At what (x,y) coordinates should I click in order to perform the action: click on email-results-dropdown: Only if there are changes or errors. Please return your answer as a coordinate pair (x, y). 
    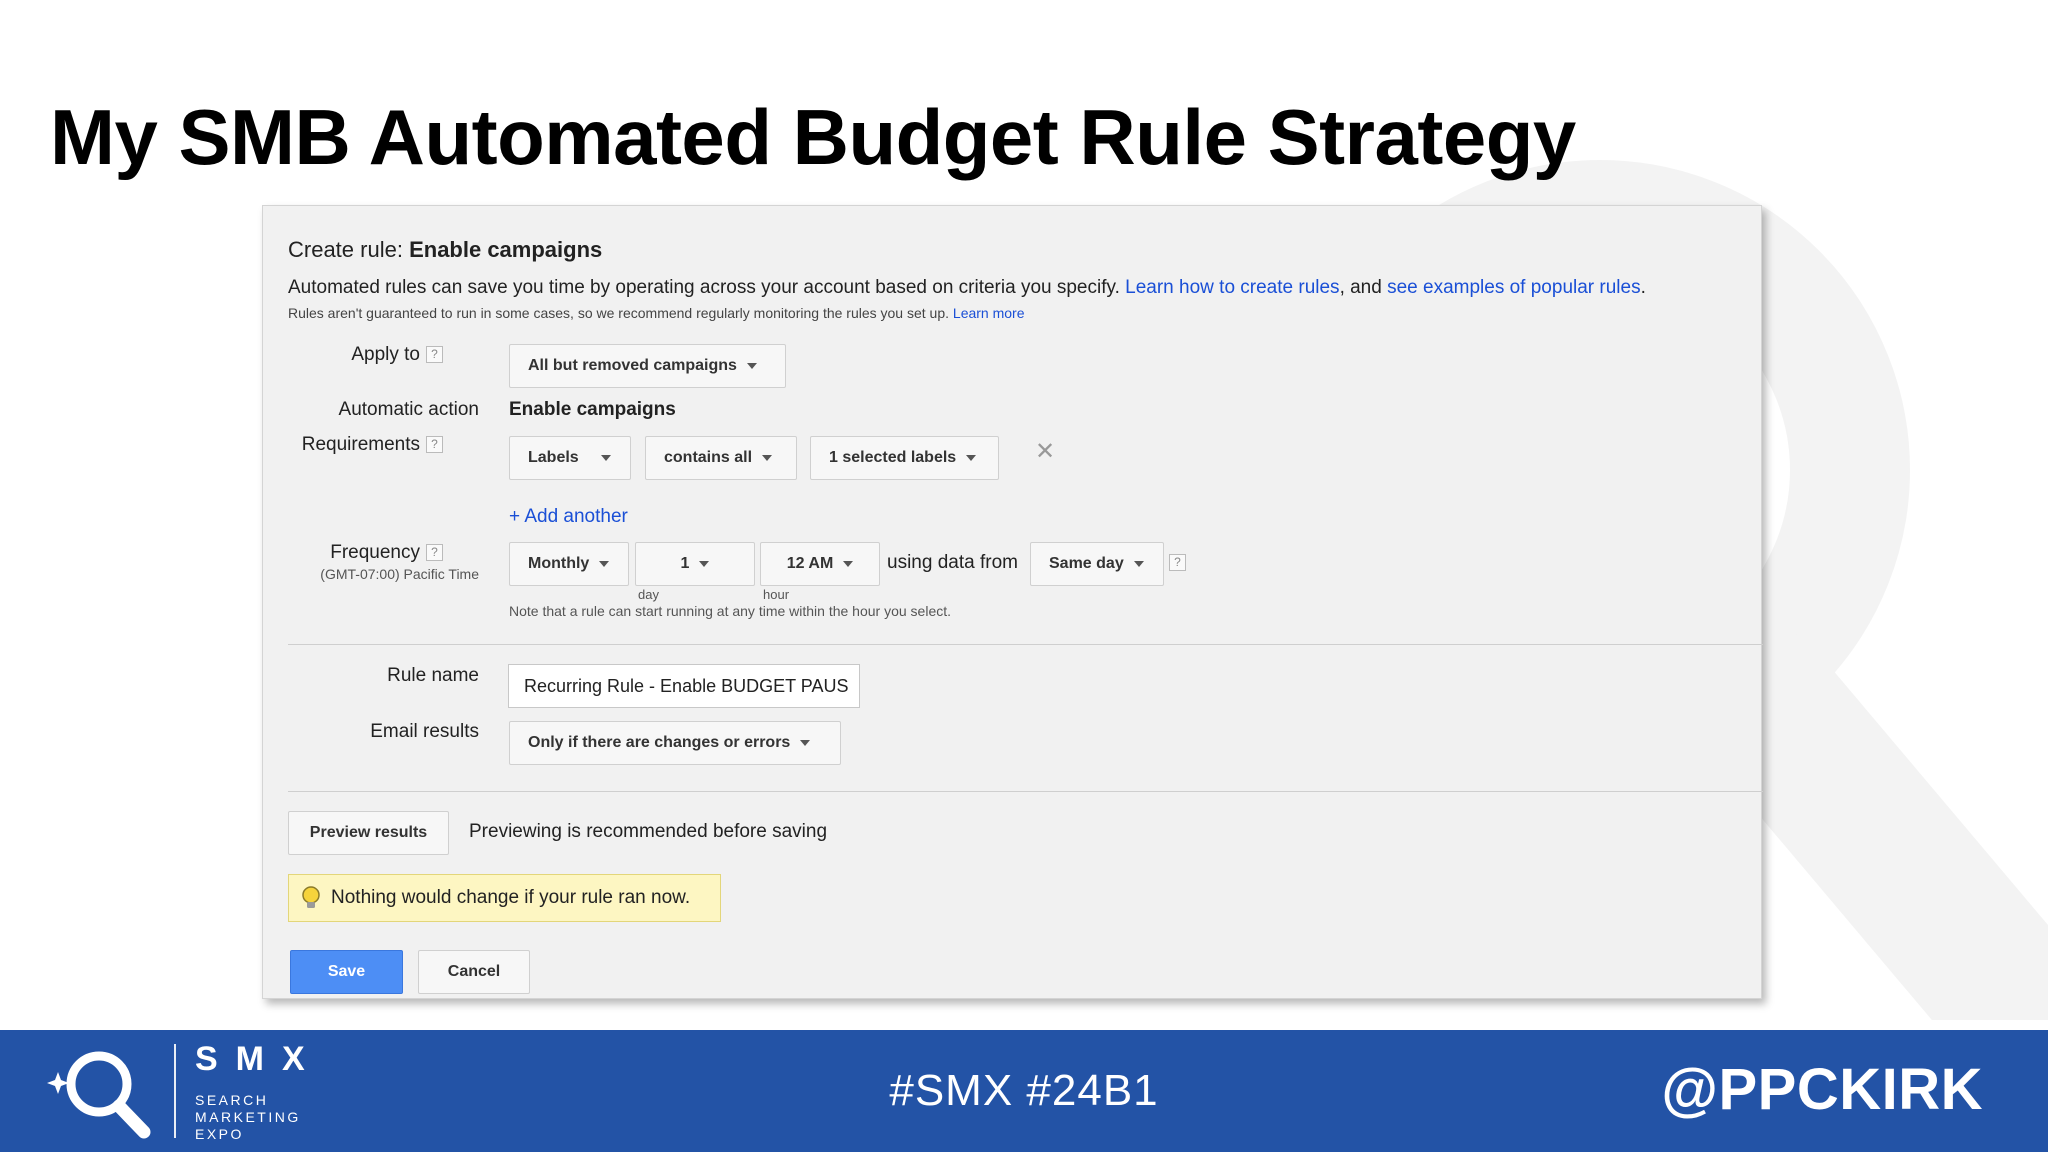
    Looking at the image, I should click on (675, 743).